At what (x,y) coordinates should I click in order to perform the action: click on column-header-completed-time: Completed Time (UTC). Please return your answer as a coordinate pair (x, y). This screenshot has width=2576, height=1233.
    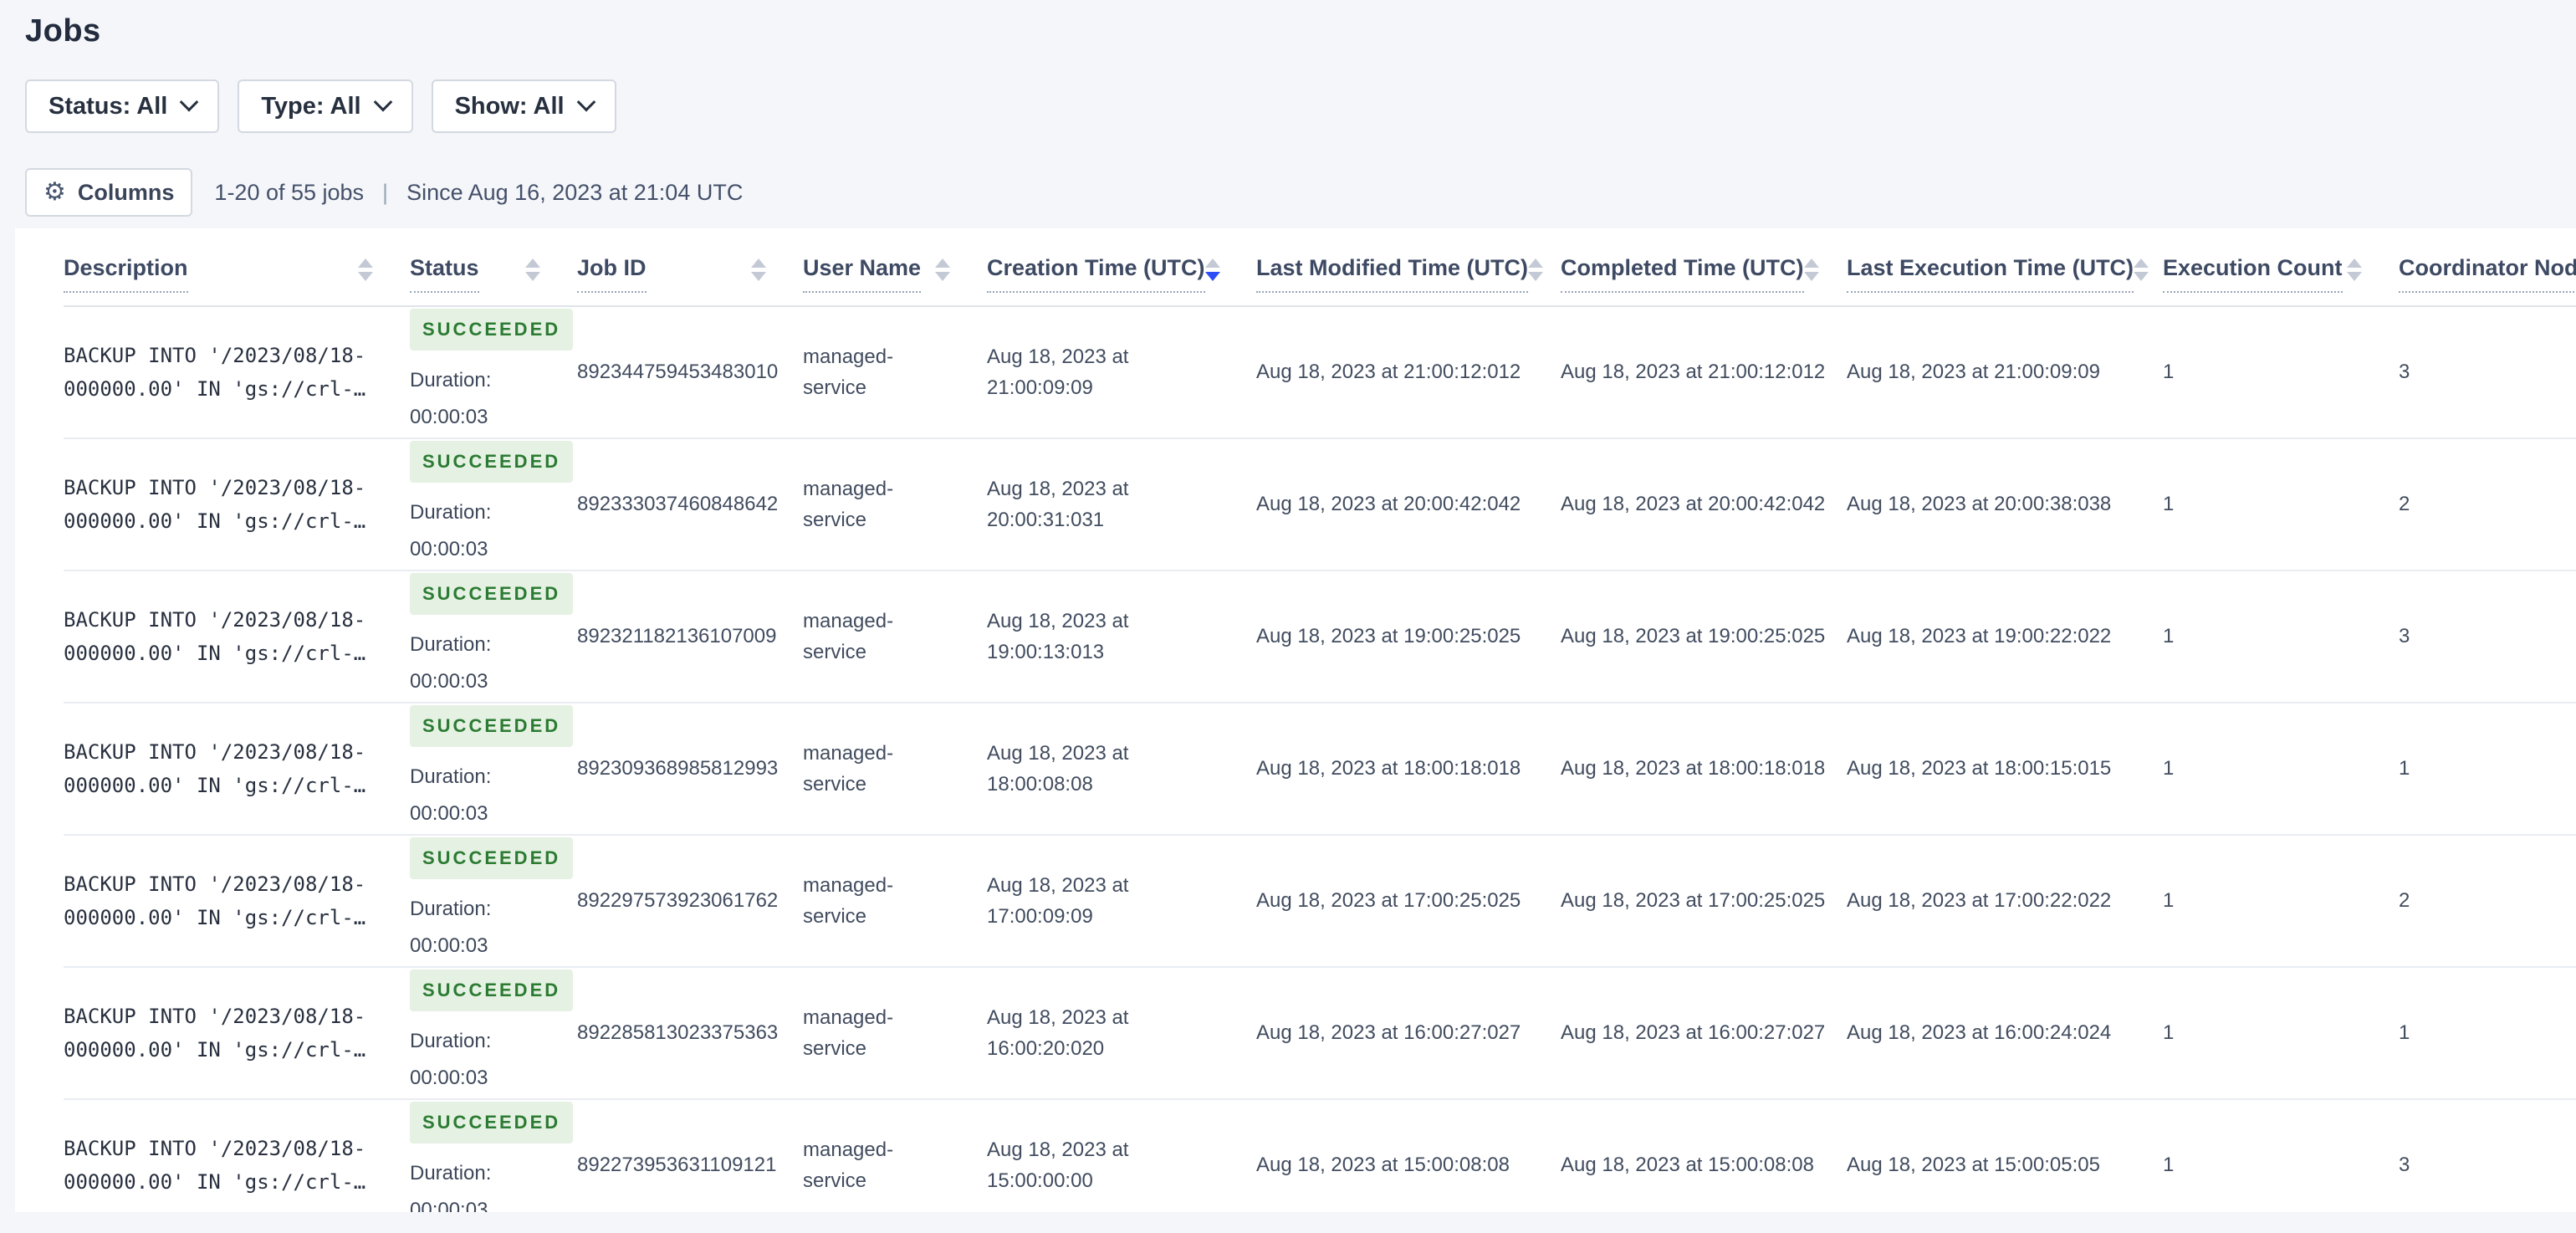
    Looking at the image, I should click on (1704, 274).